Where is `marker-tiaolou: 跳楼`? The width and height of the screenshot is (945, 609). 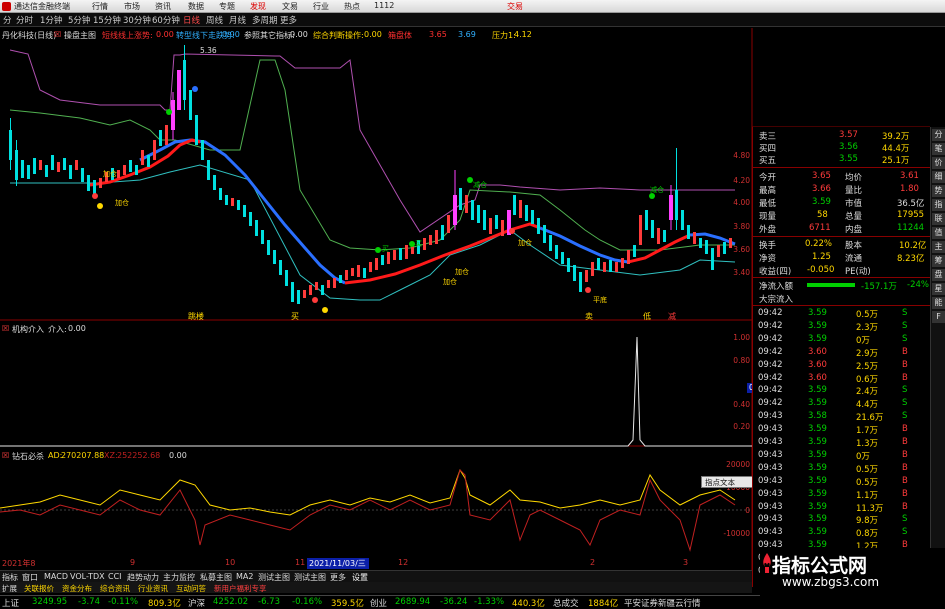 marker-tiaolou: 跳楼 is located at coordinates (196, 316).